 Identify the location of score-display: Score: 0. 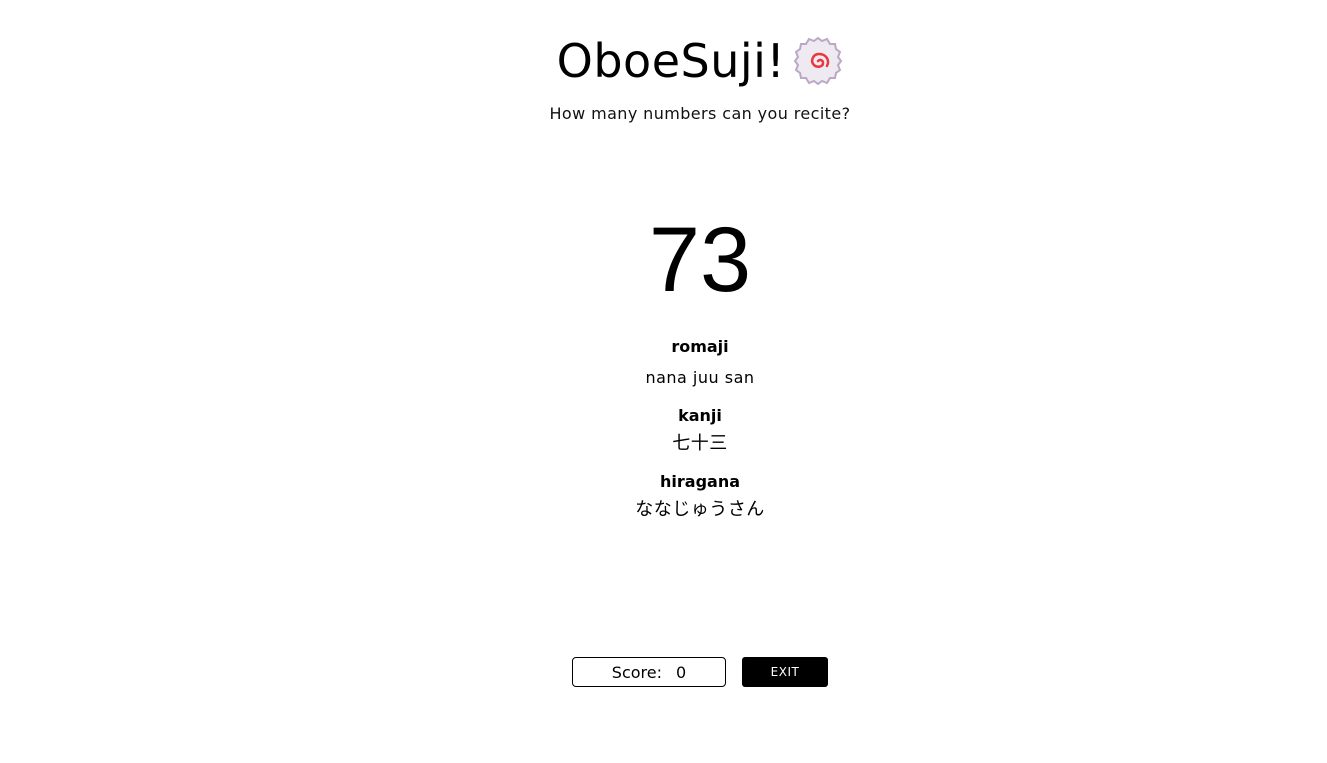
(649, 672).